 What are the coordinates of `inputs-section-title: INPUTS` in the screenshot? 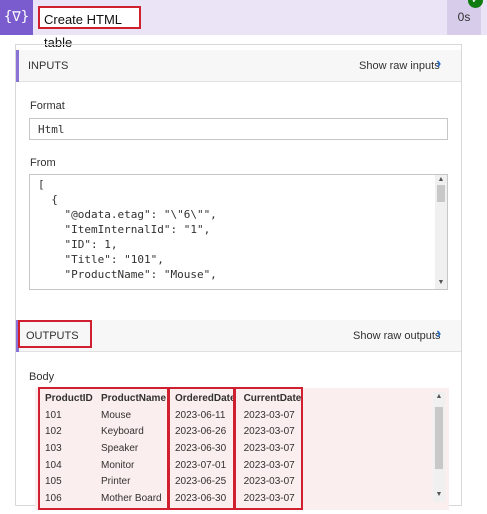 It's located at (48, 66).